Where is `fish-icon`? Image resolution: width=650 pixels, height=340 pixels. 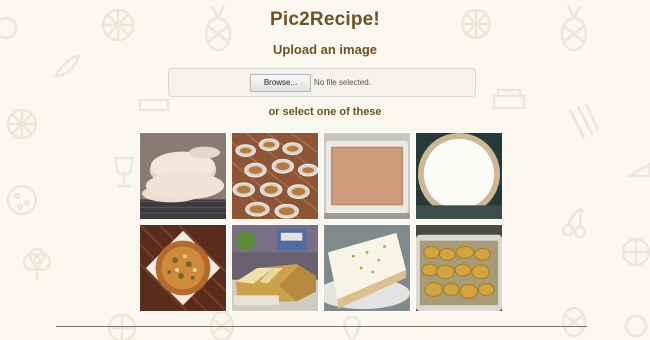
fish-icon is located at coordinates (66, 66).